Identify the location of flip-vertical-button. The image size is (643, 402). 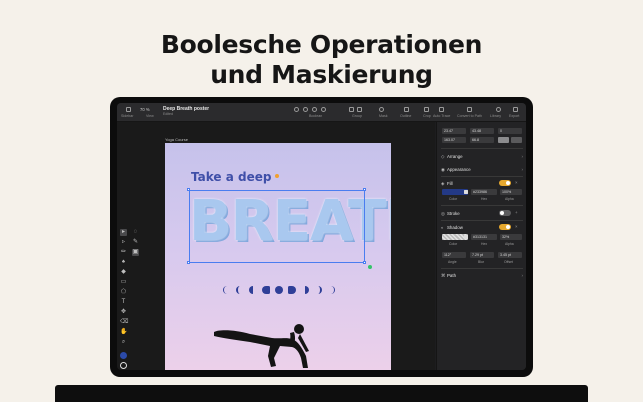
(516, 140).